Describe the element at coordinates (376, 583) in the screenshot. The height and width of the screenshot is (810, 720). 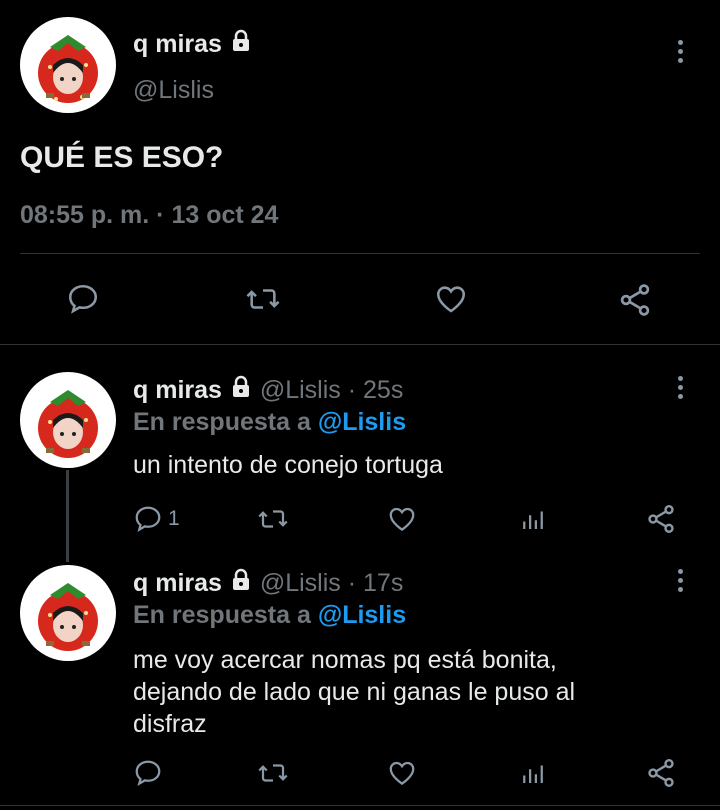
I see `relative-time: · 17s` at that location.